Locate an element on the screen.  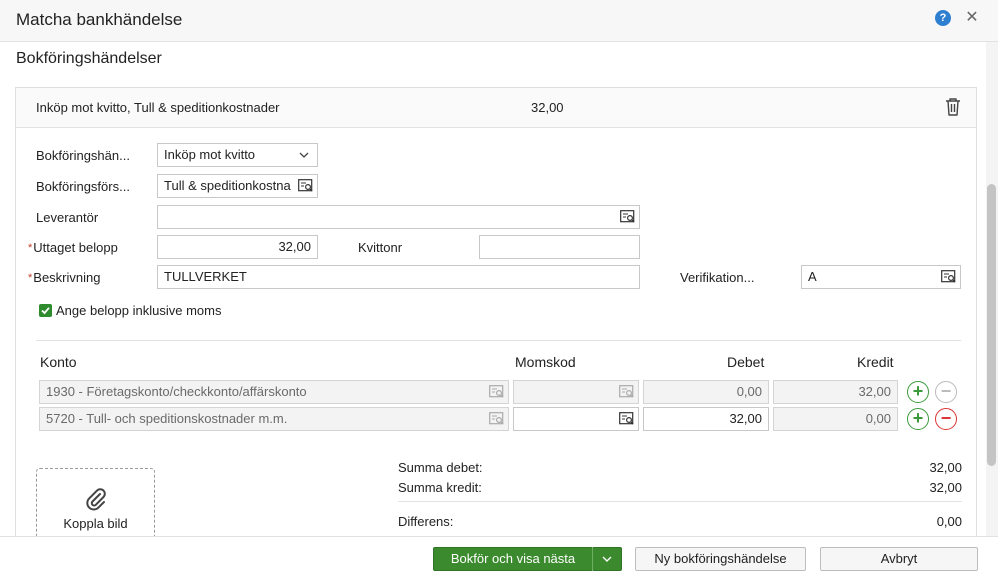
description-input: TULLVERKET is located at coordinates (398, 277).